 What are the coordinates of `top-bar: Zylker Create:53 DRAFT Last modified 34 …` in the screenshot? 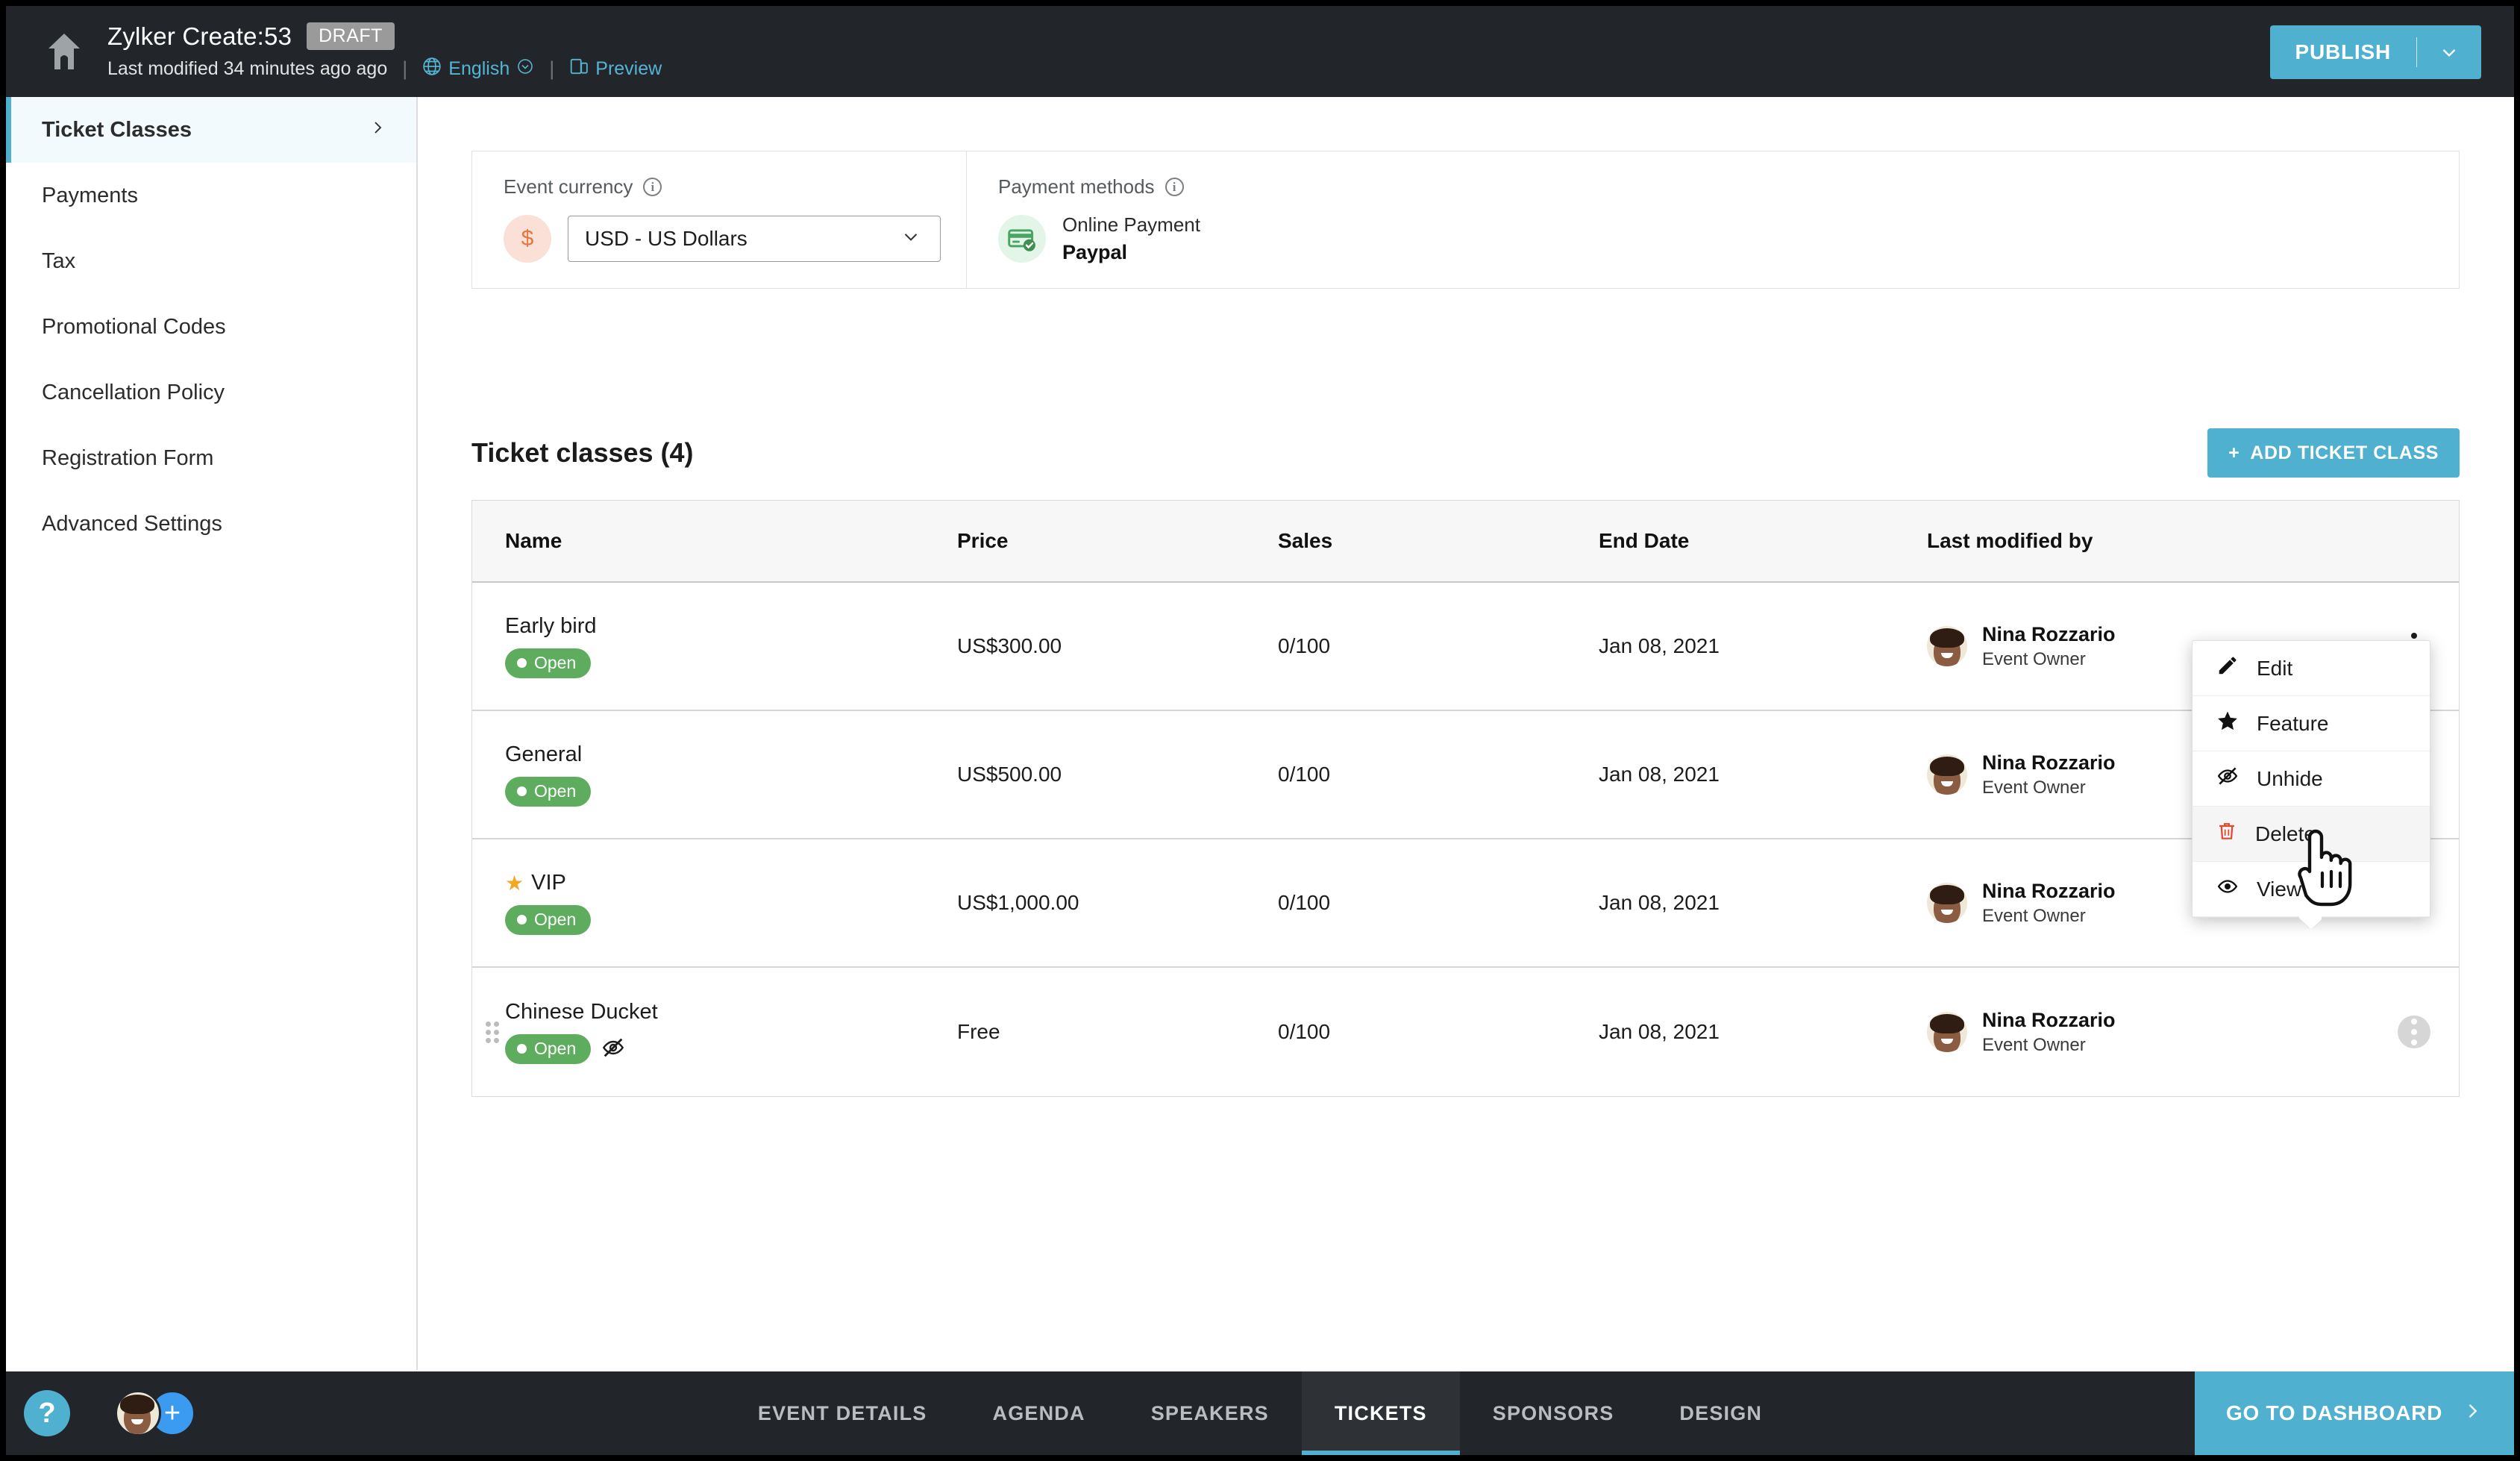 It's located at (1260, 51).